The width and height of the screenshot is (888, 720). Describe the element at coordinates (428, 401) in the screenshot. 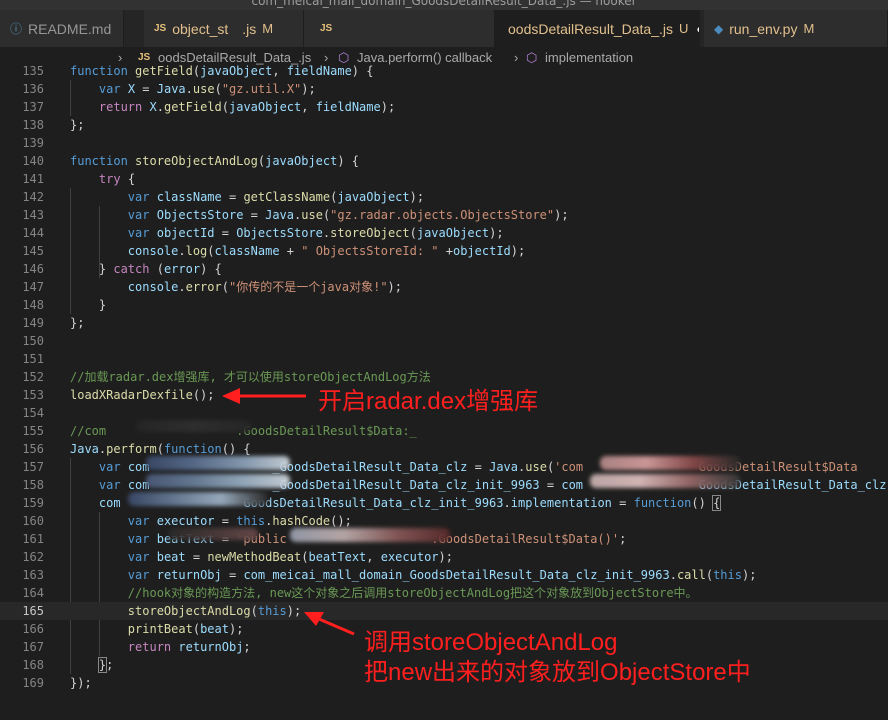

I see `annotation-load-radar: 开启radar.dex增强库` at that location.